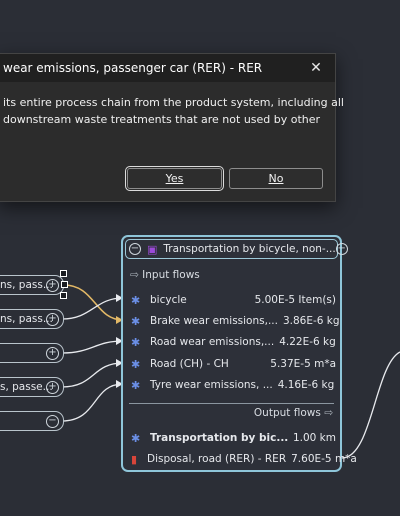 The image size is (400, 516). I want to click on flow-amount: 4.16E-6 kg, so click(306, 385).